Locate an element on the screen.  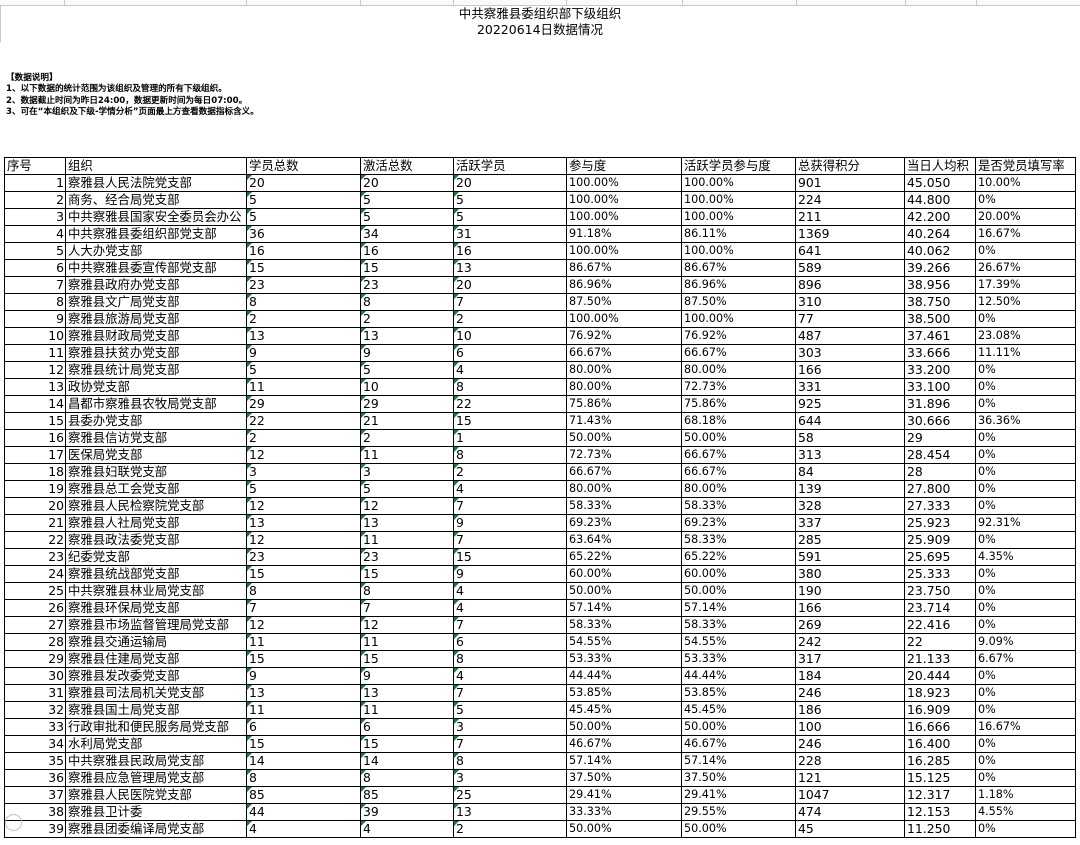
table-cell: 18.923 is located at coordinates (940, 693).